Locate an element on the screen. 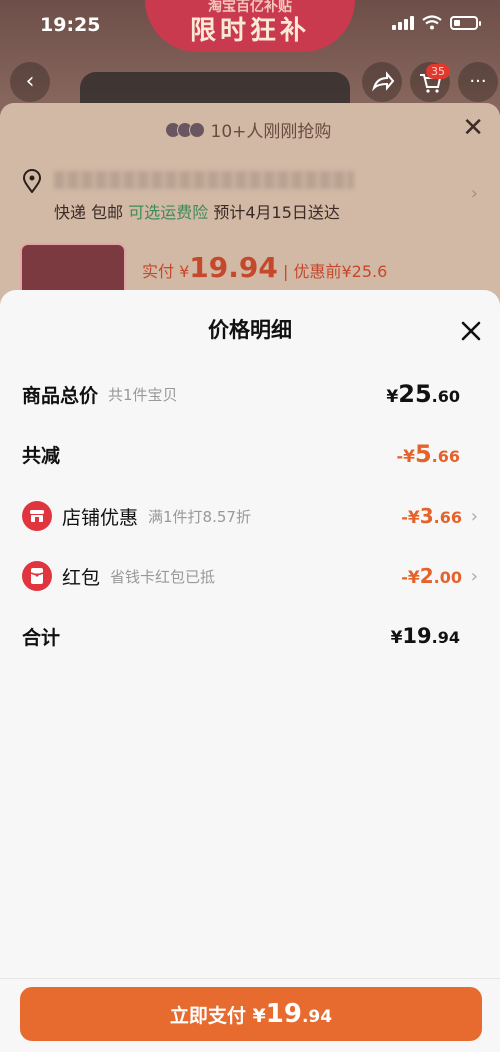 The width and height of the screenshot is (500, 1052). cart-count-badge: 35 is located at coordinates (438, 71).